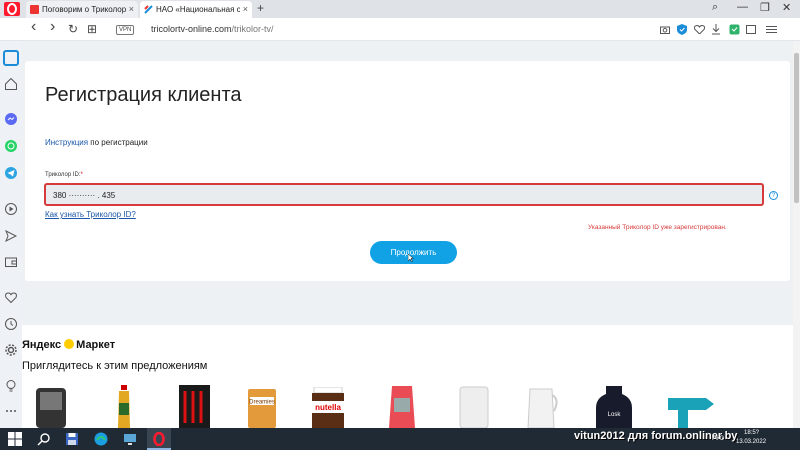 This screenshot has width=800, height=450. What do you see at coordinates (718, 439) in the screenshot?
I see `language-indicator: РУС` at bounding box center [718, 439].